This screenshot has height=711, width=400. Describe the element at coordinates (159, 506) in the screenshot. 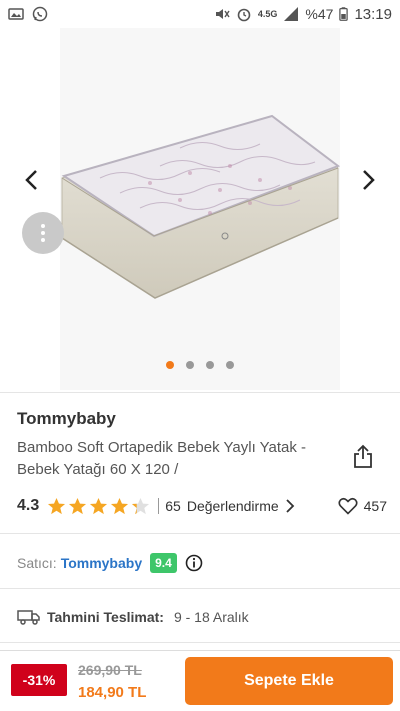

I see `separator` at that location.